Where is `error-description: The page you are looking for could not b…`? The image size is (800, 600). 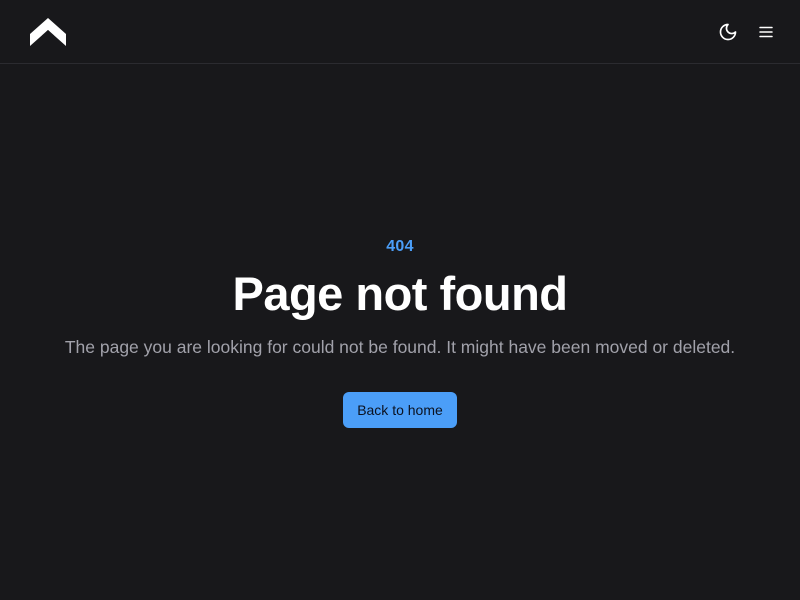 error-description: The page you are looking for could not b… is located at coordinates (400, 347).